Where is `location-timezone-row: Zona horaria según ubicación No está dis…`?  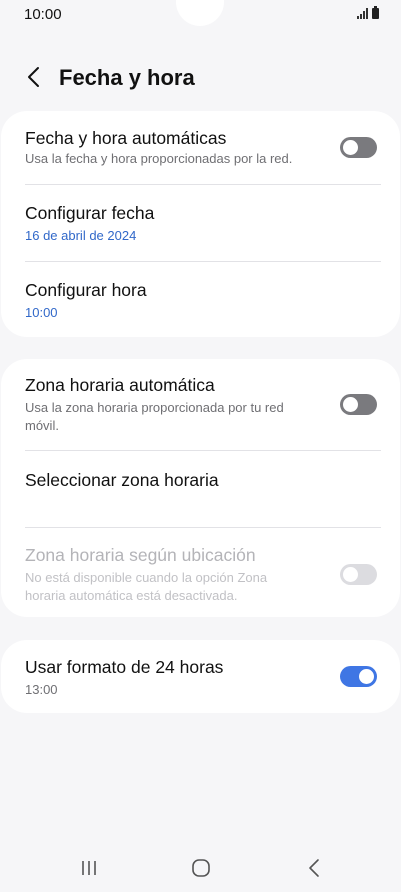 location-timezone-row: Zona horaria según ubicación No está dis… is located at coordinates (200, 572).